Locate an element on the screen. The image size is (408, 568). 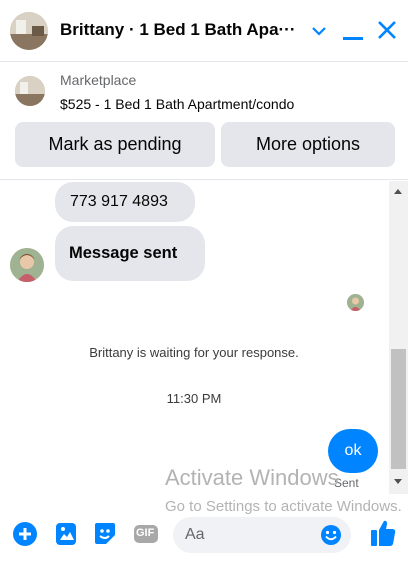
message-timestamp: 11:30 PM is located at coordinates (194, 398).